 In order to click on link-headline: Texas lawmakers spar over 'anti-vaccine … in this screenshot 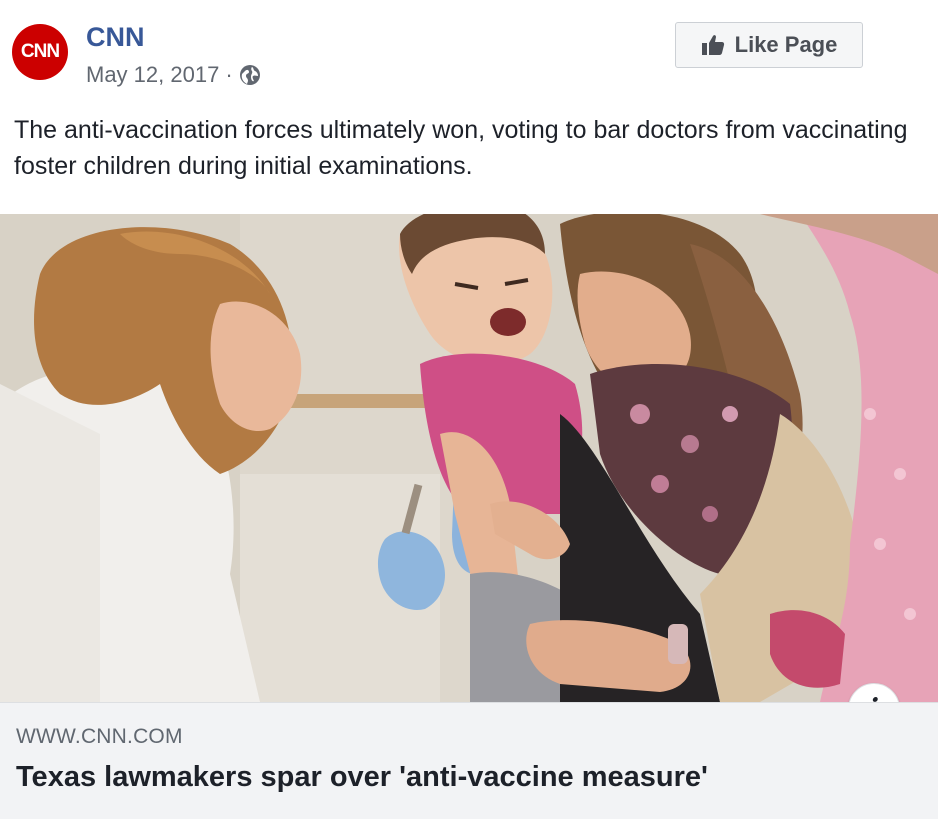, I will do `click(466, 777)`.